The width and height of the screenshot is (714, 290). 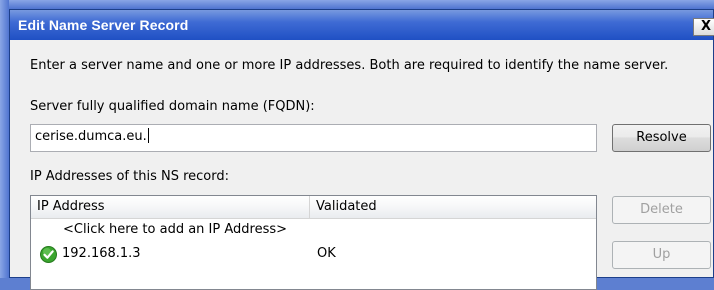 What do you see at coordinates (661, 210) in the screenshot?
I see `delete-button: Delete` at bounding box center [661, 210].